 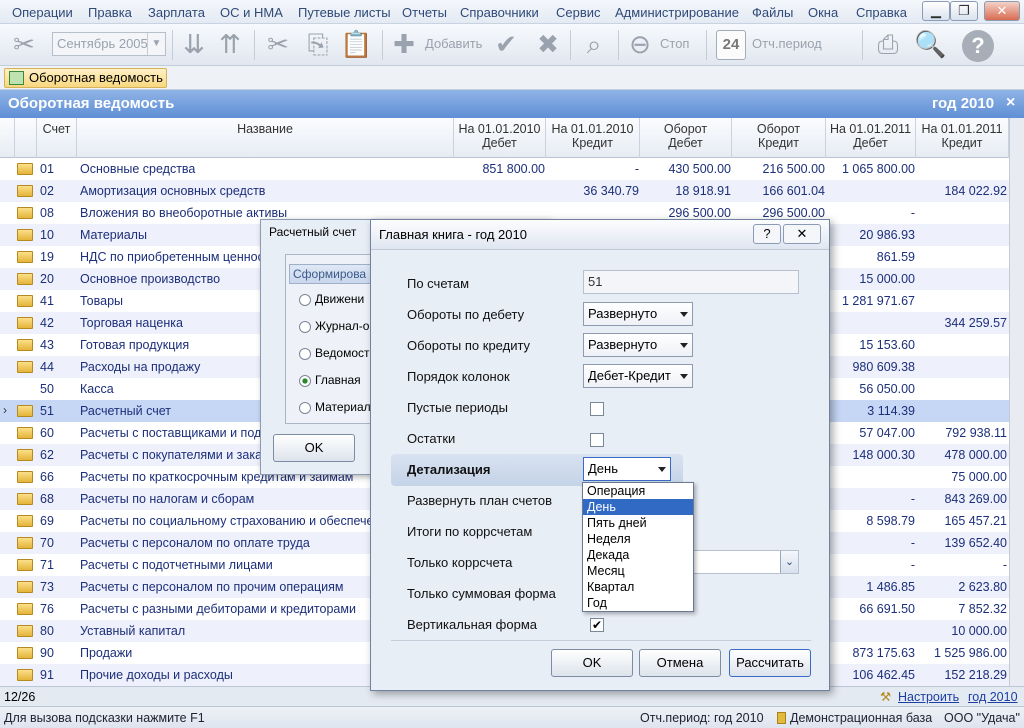 I want to click on credit-select: Развернуто, so click(x=638, y=345).